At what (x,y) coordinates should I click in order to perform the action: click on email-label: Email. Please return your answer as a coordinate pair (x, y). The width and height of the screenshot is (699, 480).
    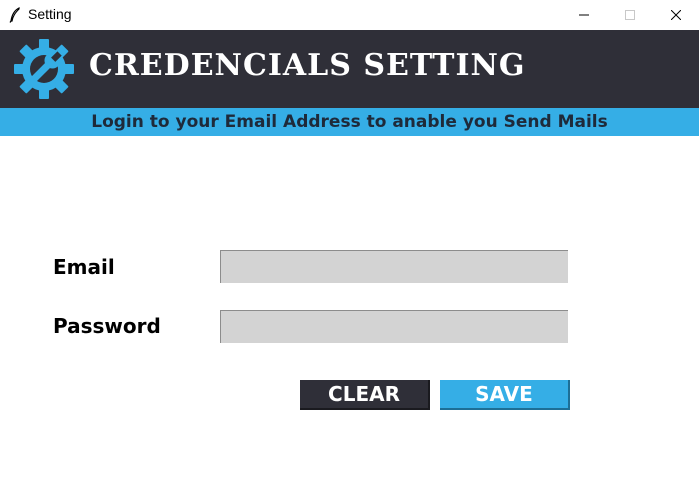
    Looking at the image, I should click on (84, 267).